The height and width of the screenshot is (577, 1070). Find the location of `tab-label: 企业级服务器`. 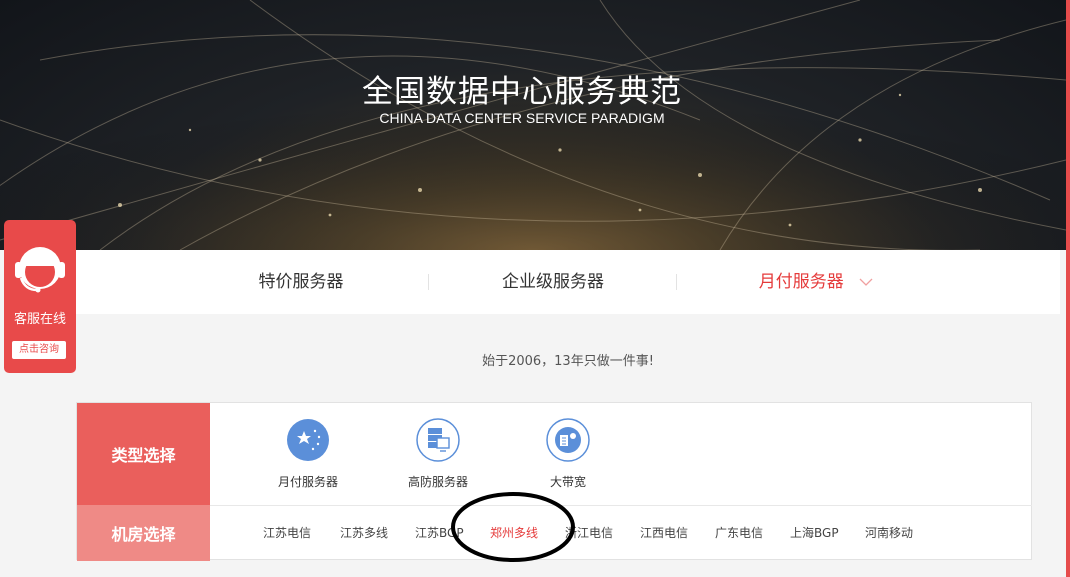

tab-label: 企业级服务器 is located at coordinates (553, 282).